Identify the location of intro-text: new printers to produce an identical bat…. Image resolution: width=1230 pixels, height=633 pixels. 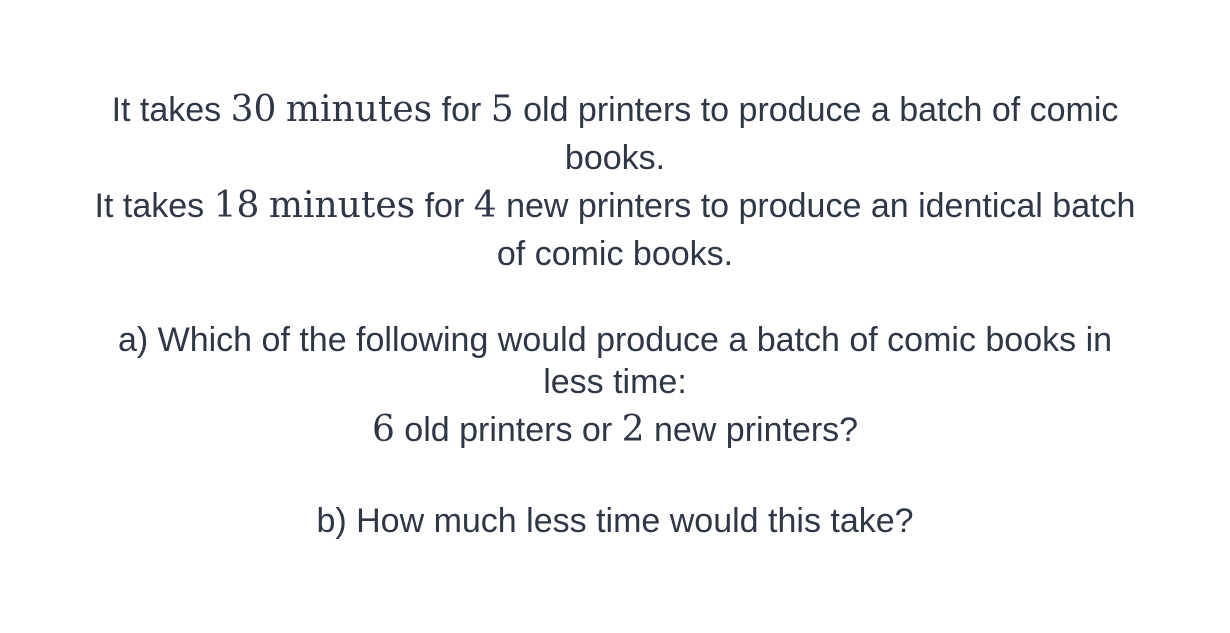
(816, 206).